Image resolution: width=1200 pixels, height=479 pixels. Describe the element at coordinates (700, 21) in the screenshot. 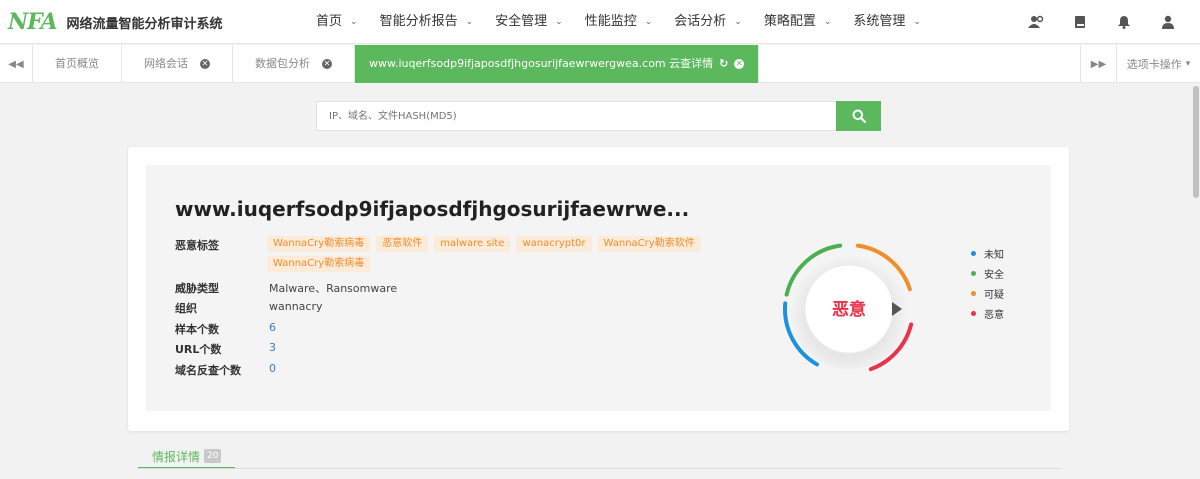

I see `nav-item-label: 会话分析` at that location.